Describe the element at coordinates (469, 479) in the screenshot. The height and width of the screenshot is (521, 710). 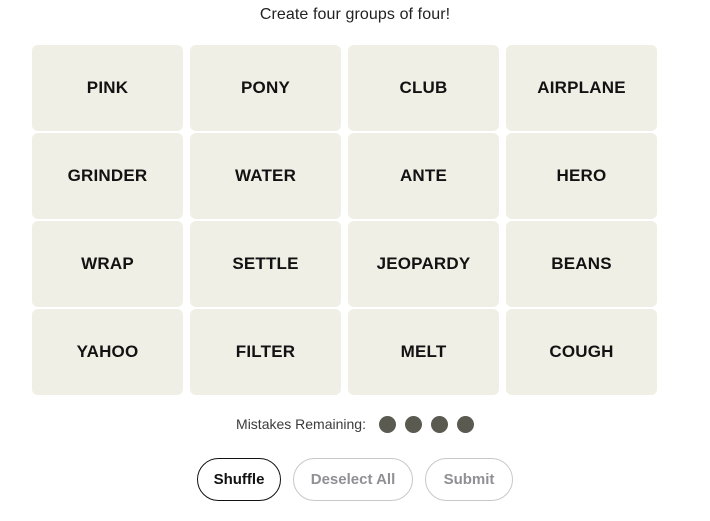
I see `submit-button: Submit` at that location.